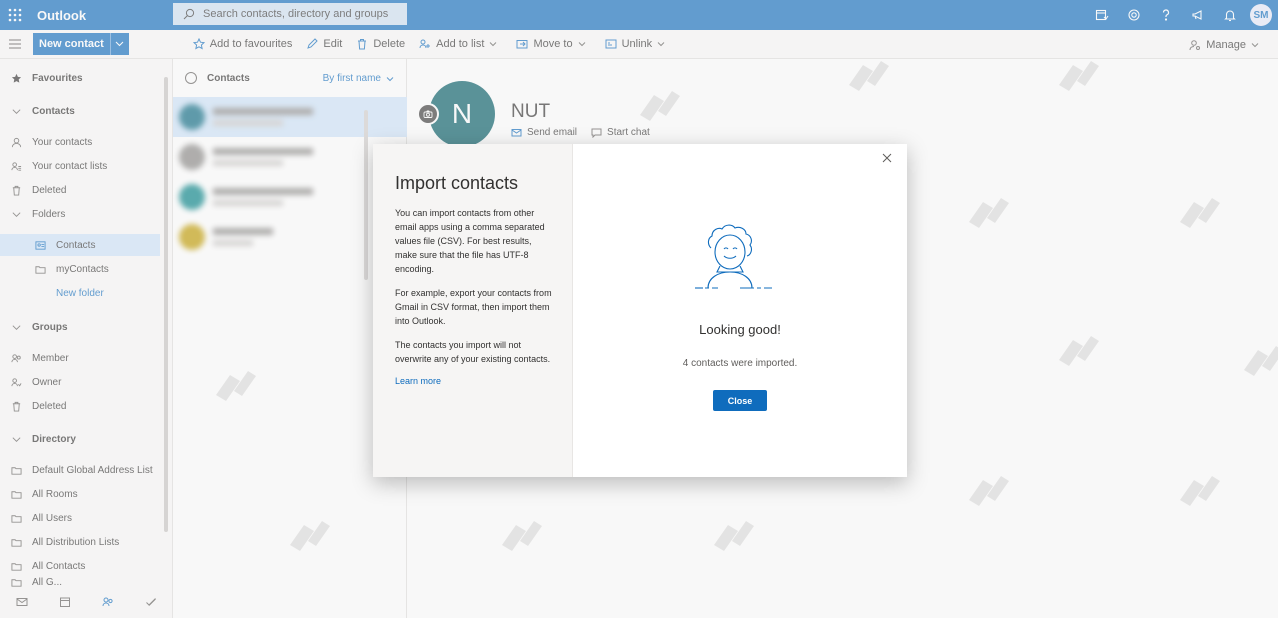 This screenshot has height=618, width=1278. I want to click on status-title: Looking good!, so click(740, 329).